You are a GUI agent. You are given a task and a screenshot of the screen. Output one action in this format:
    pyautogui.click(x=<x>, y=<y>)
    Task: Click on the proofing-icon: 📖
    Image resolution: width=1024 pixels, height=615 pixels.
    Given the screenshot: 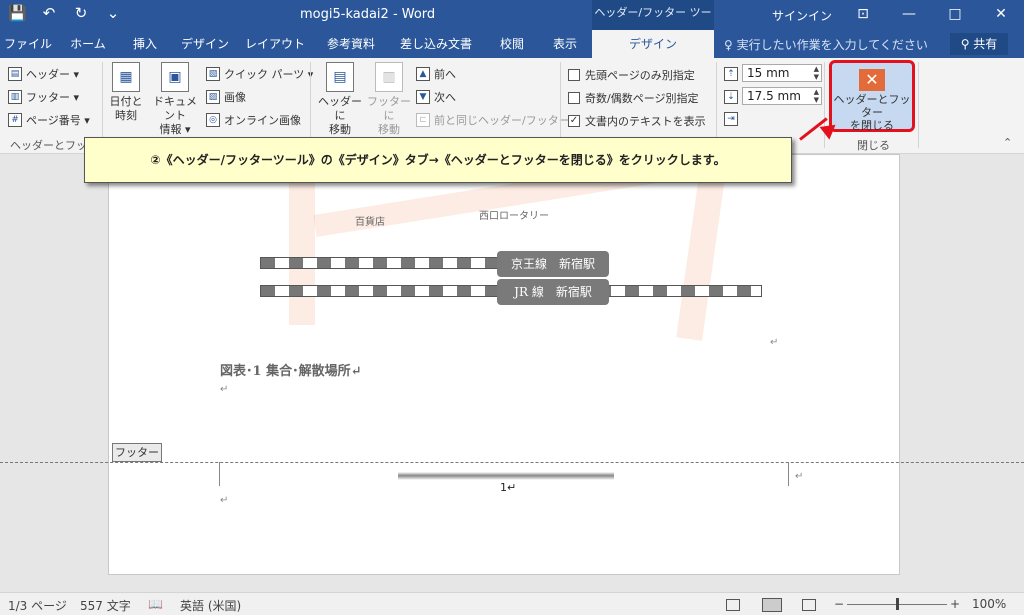 What is the action you would take?
    pyautogui.click(x=155, y=604)
    